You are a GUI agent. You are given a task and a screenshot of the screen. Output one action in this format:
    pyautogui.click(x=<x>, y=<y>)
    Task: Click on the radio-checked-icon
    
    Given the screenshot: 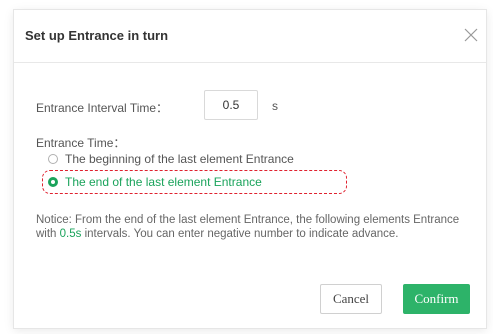 What is the action you would take?
    pyautogui.click(x=53, y=182)
    